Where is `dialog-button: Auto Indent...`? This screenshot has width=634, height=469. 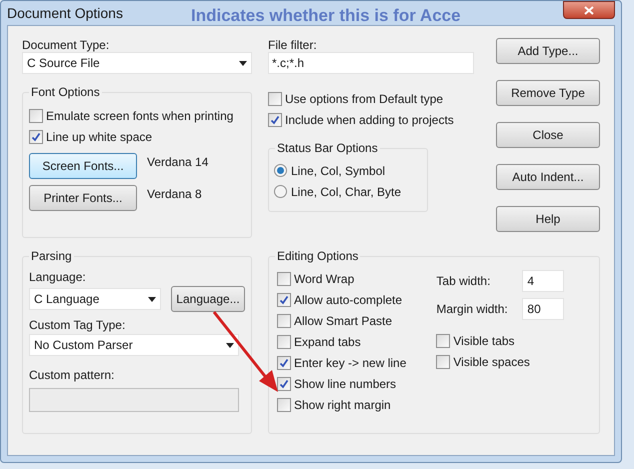 dialog-button: Auto Indent... is located at coordinates (548, 177).